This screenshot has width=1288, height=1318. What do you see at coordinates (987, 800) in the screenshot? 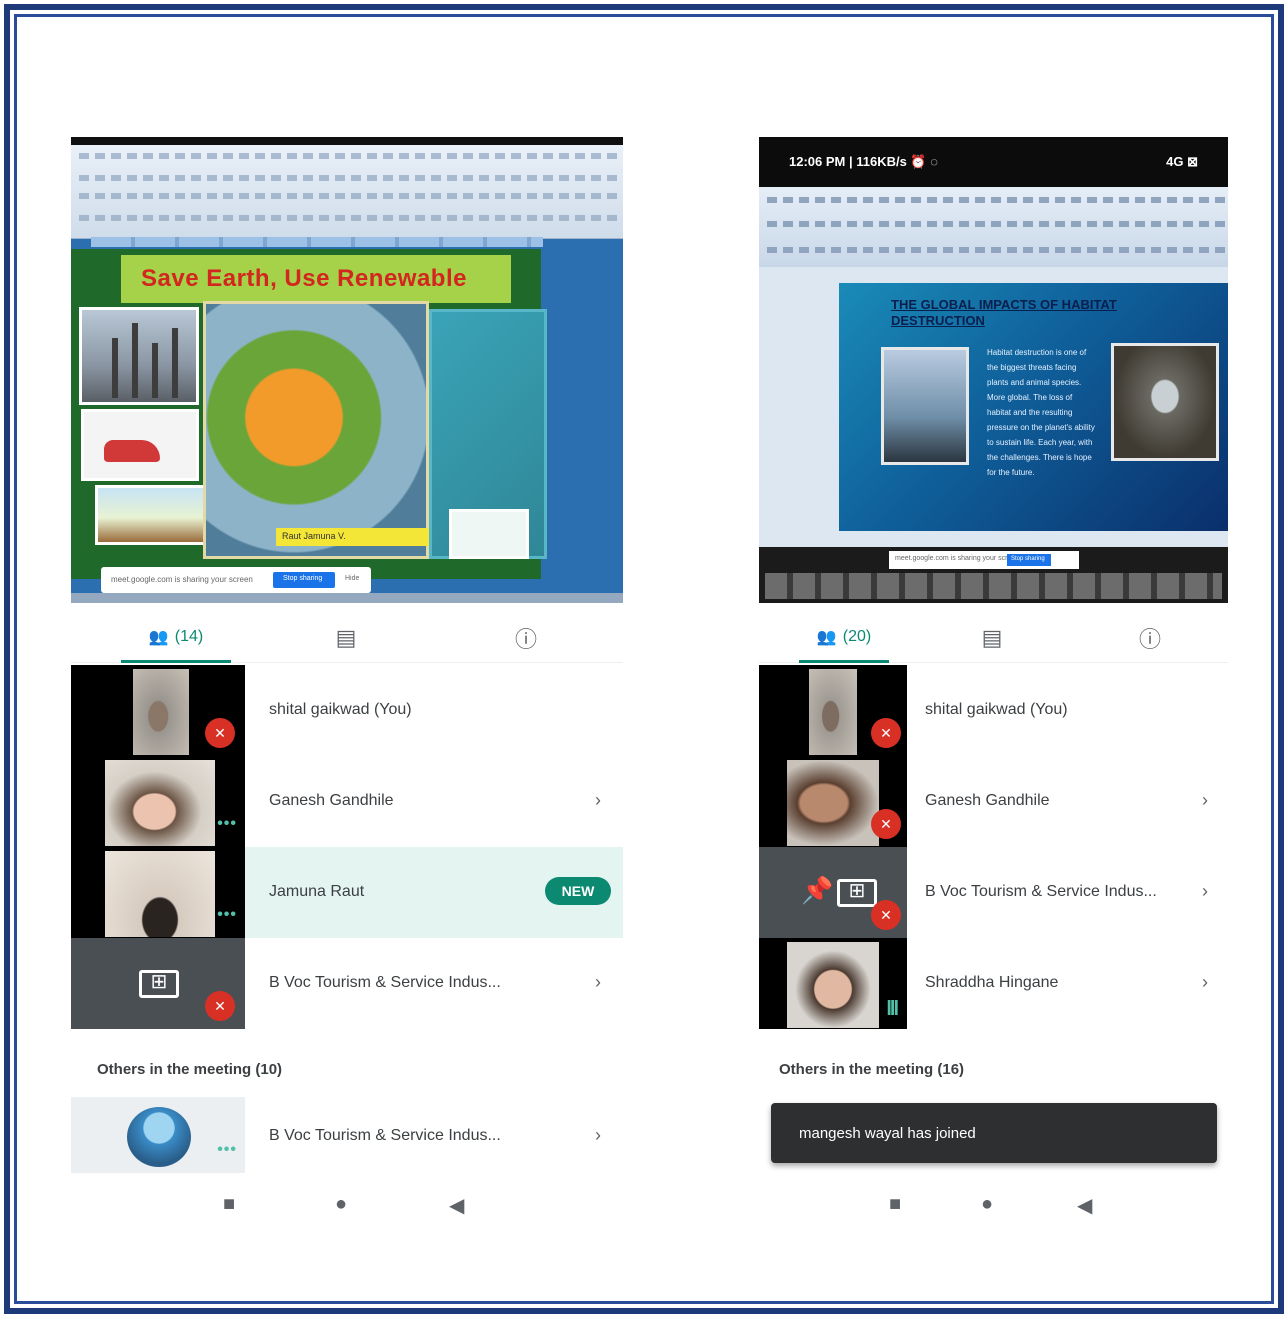
I see `participant-name: Ganesh Gandhile` at bounding box center [987, 800].